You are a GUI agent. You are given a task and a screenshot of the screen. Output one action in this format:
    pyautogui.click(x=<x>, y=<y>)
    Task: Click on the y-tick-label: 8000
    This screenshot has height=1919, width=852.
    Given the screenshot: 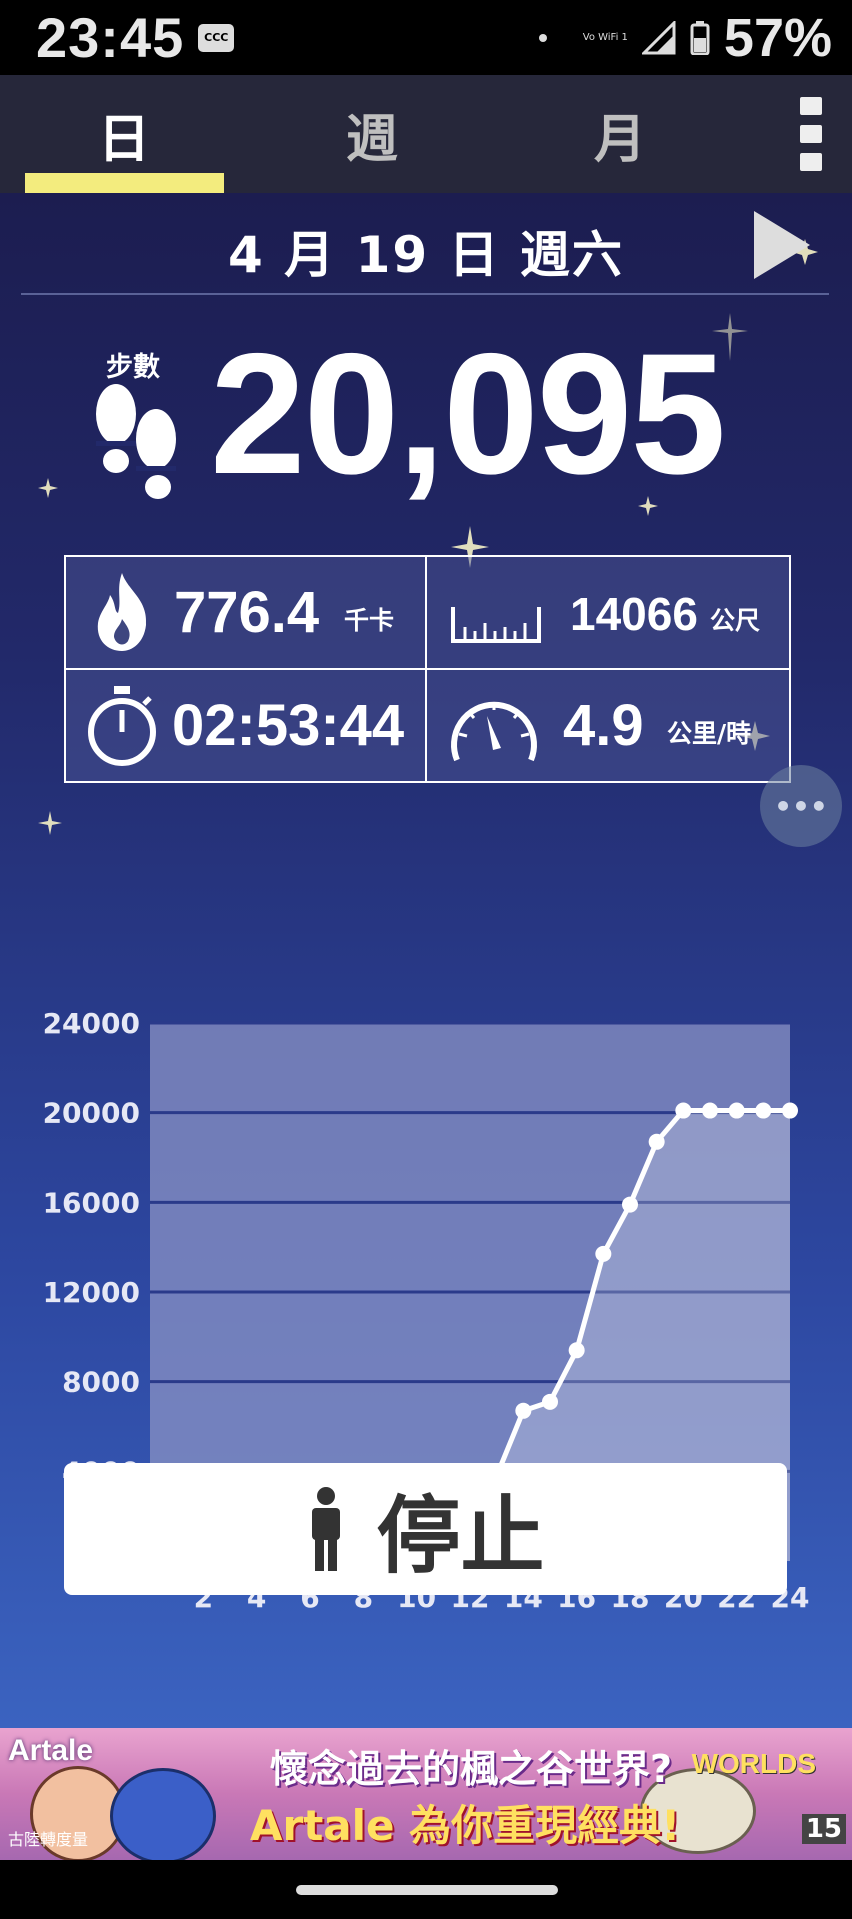 What is the action you would take?
    pyautogui.click(x=101, y=1382)
    